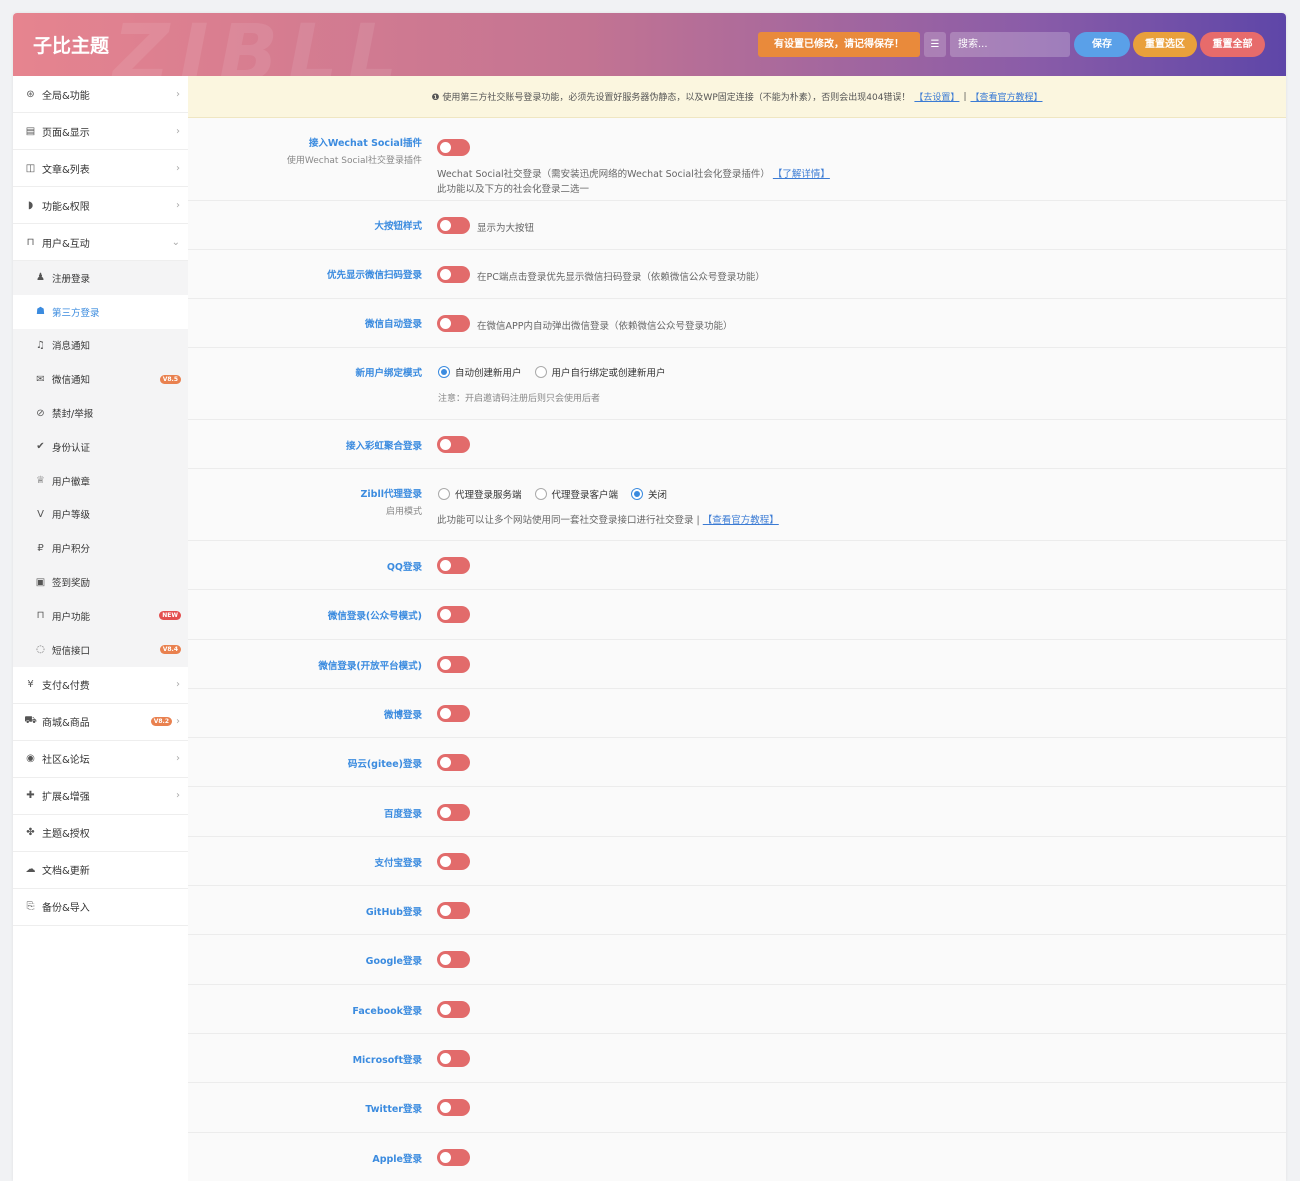  I want to click on setting-row-big-button: 大按钮样式 显示为大按钮, so click(737, 225).